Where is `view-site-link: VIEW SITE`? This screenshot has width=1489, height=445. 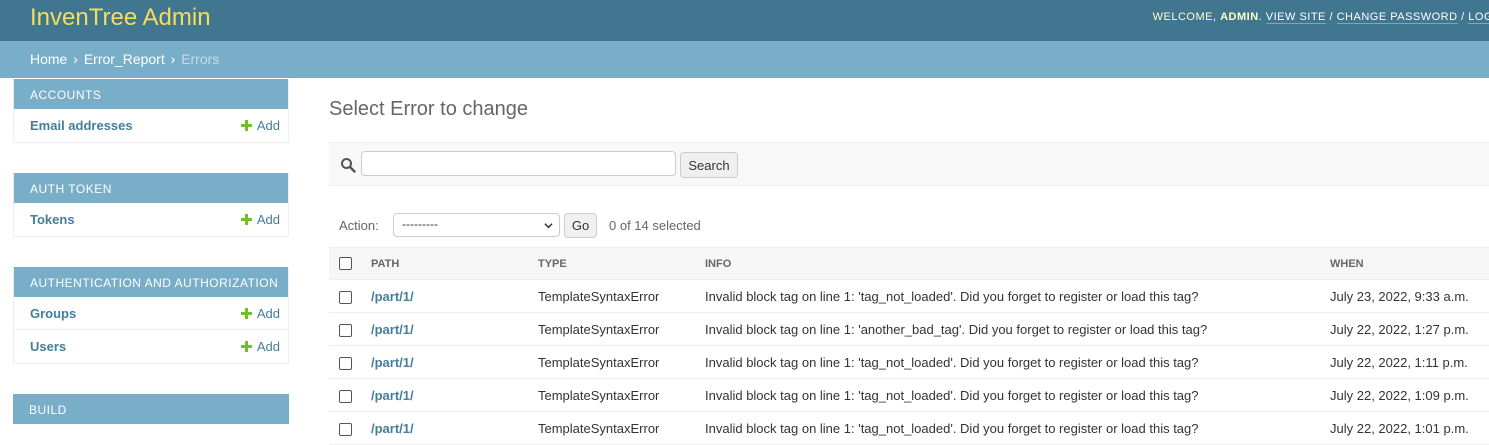 view-site-link: VIEW SITE is located at coordinates (1295, 17).